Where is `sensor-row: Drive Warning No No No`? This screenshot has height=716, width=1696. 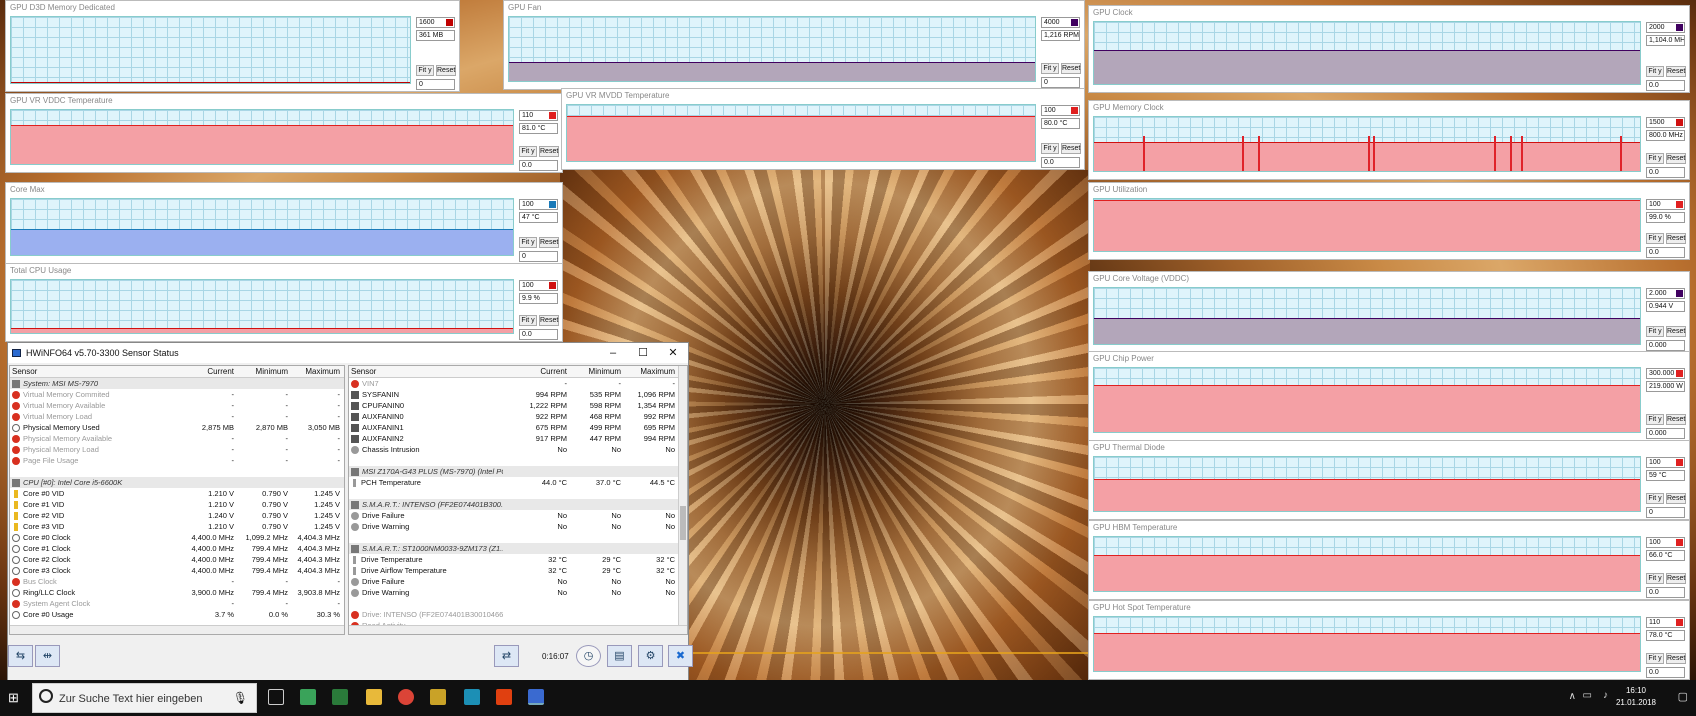
sensor-row: Drive Warning No No No is located at coordinates (518, 526).